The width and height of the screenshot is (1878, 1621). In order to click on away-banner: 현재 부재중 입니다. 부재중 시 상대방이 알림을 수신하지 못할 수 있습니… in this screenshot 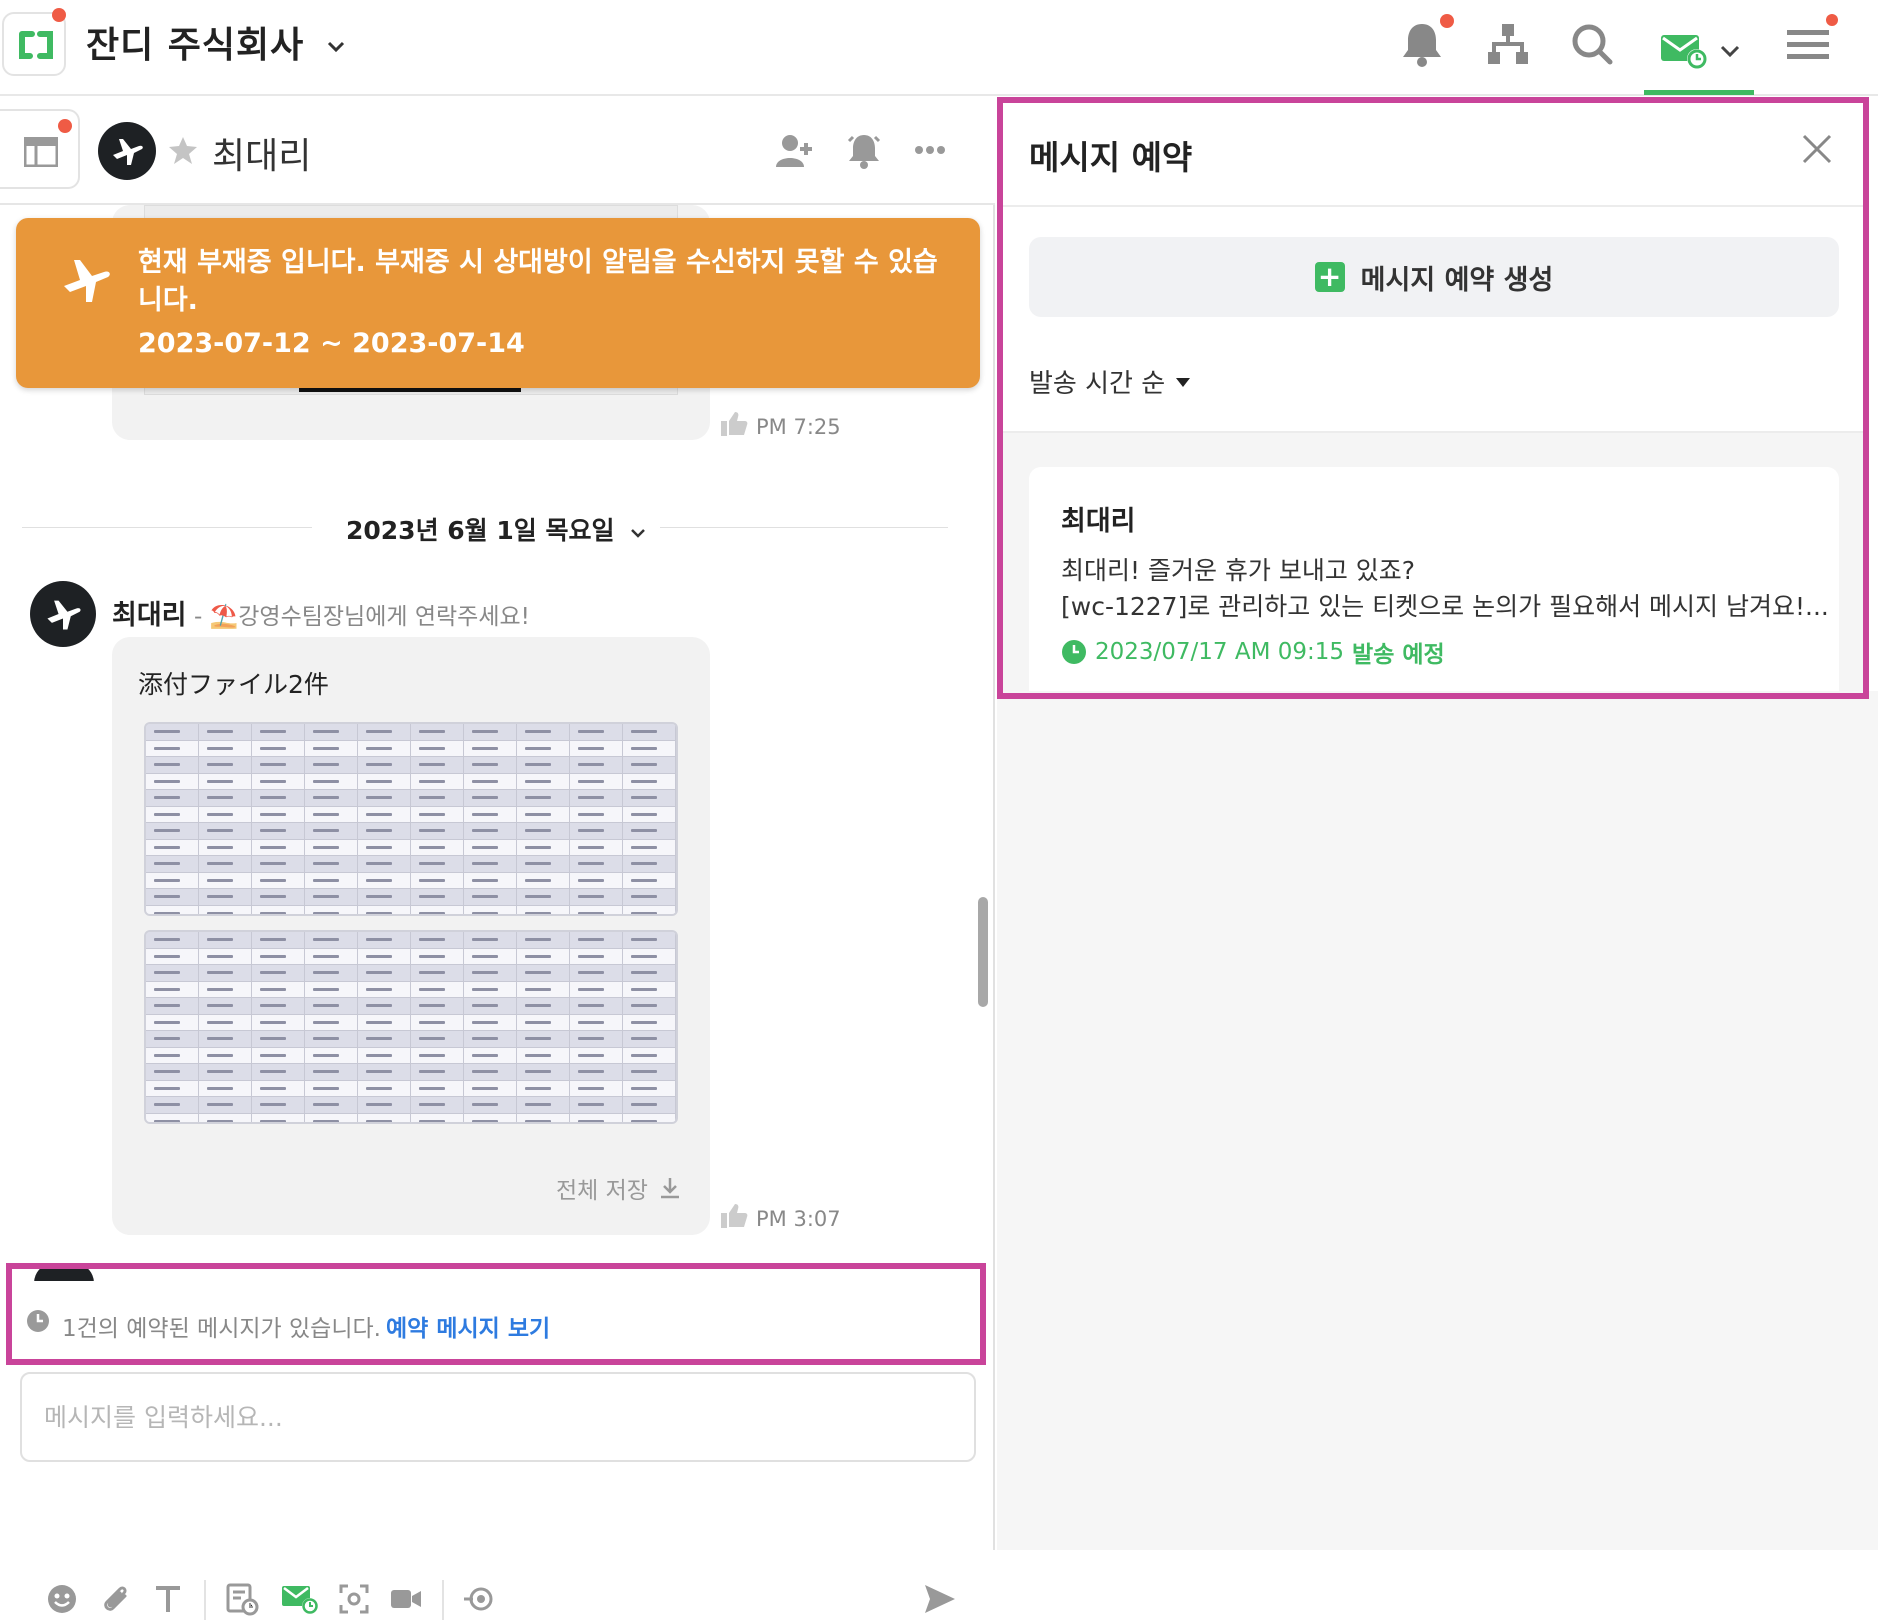, I will do `click(498, 303)`.